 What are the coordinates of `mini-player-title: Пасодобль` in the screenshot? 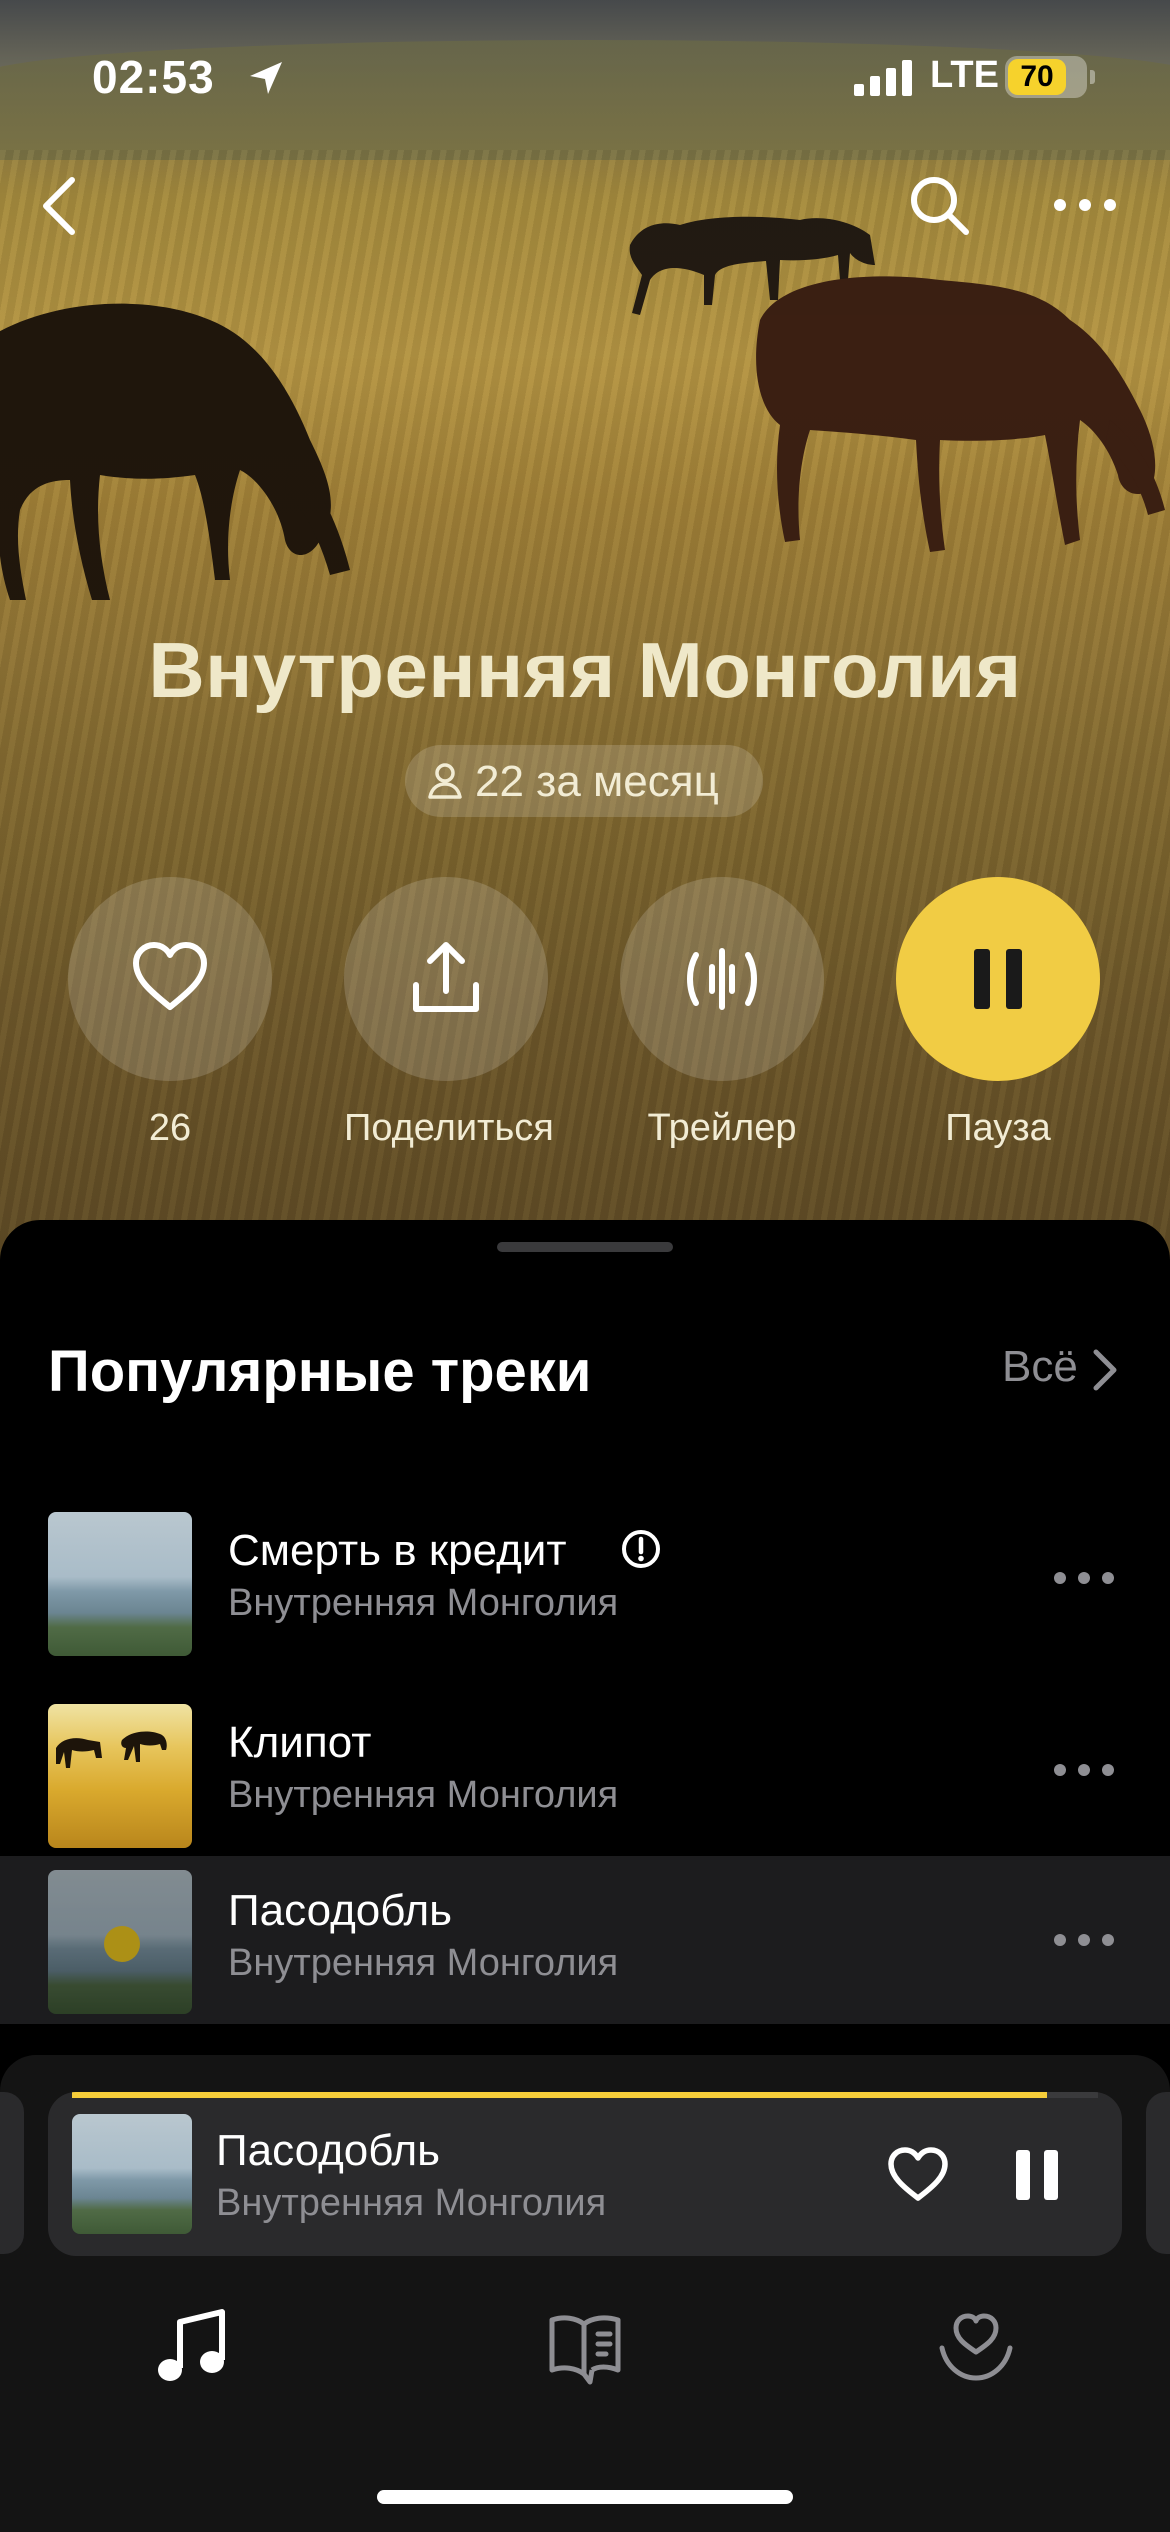 It's located at (328, 2150).